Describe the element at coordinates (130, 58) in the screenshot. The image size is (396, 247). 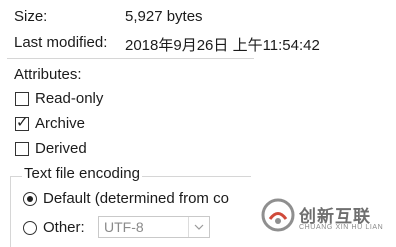
I see `separator` at that location.